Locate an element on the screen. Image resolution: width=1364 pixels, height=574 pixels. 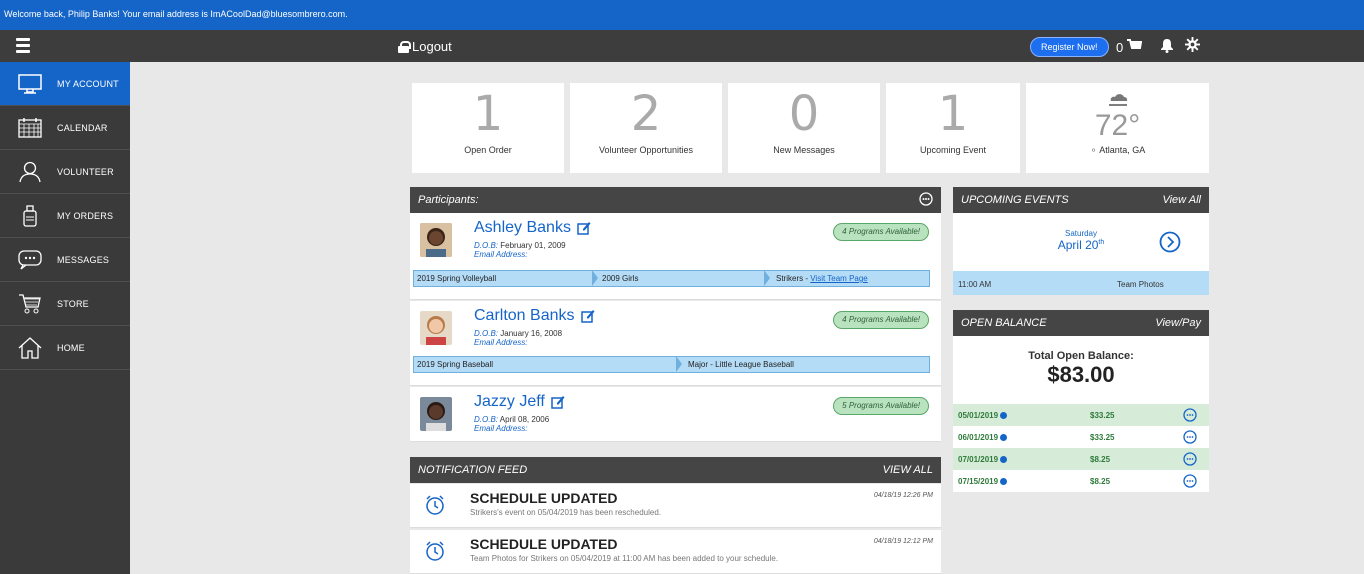
top-bar: Logout Register Now! 0 is located at coordinates (682, 46).